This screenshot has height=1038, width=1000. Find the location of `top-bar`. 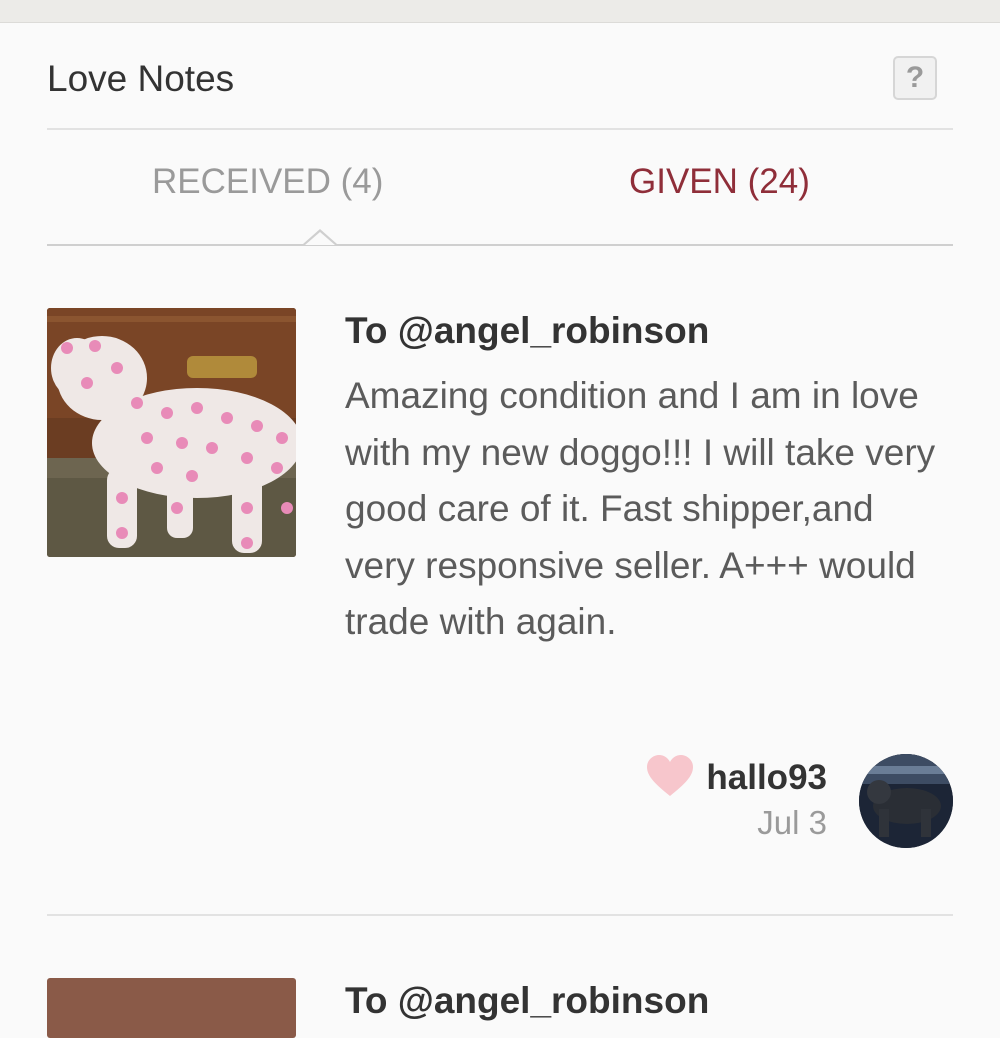

top-bar is located at coordinates (500, 11).